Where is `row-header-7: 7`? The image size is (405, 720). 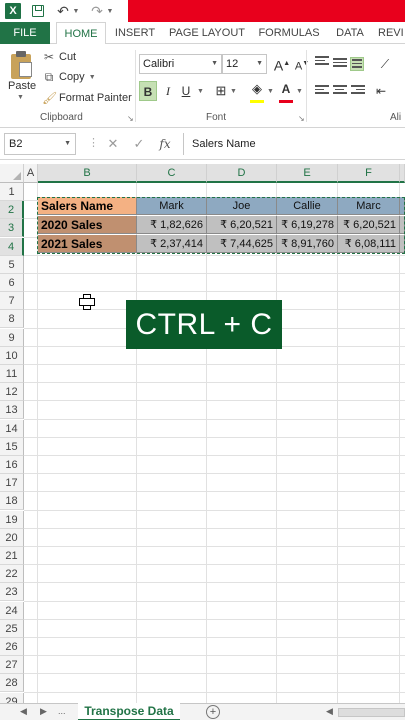 row-header-7: 7 is located at coordinates (12, 301).